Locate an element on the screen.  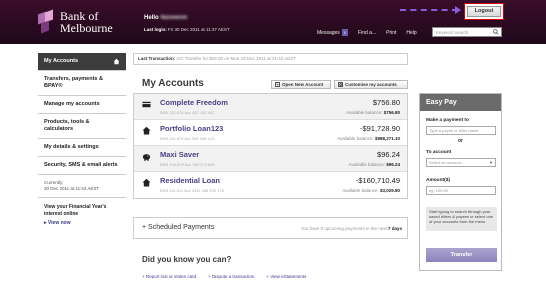
payee-input: Type a payee or biller name is located at coordinates (461, 130).